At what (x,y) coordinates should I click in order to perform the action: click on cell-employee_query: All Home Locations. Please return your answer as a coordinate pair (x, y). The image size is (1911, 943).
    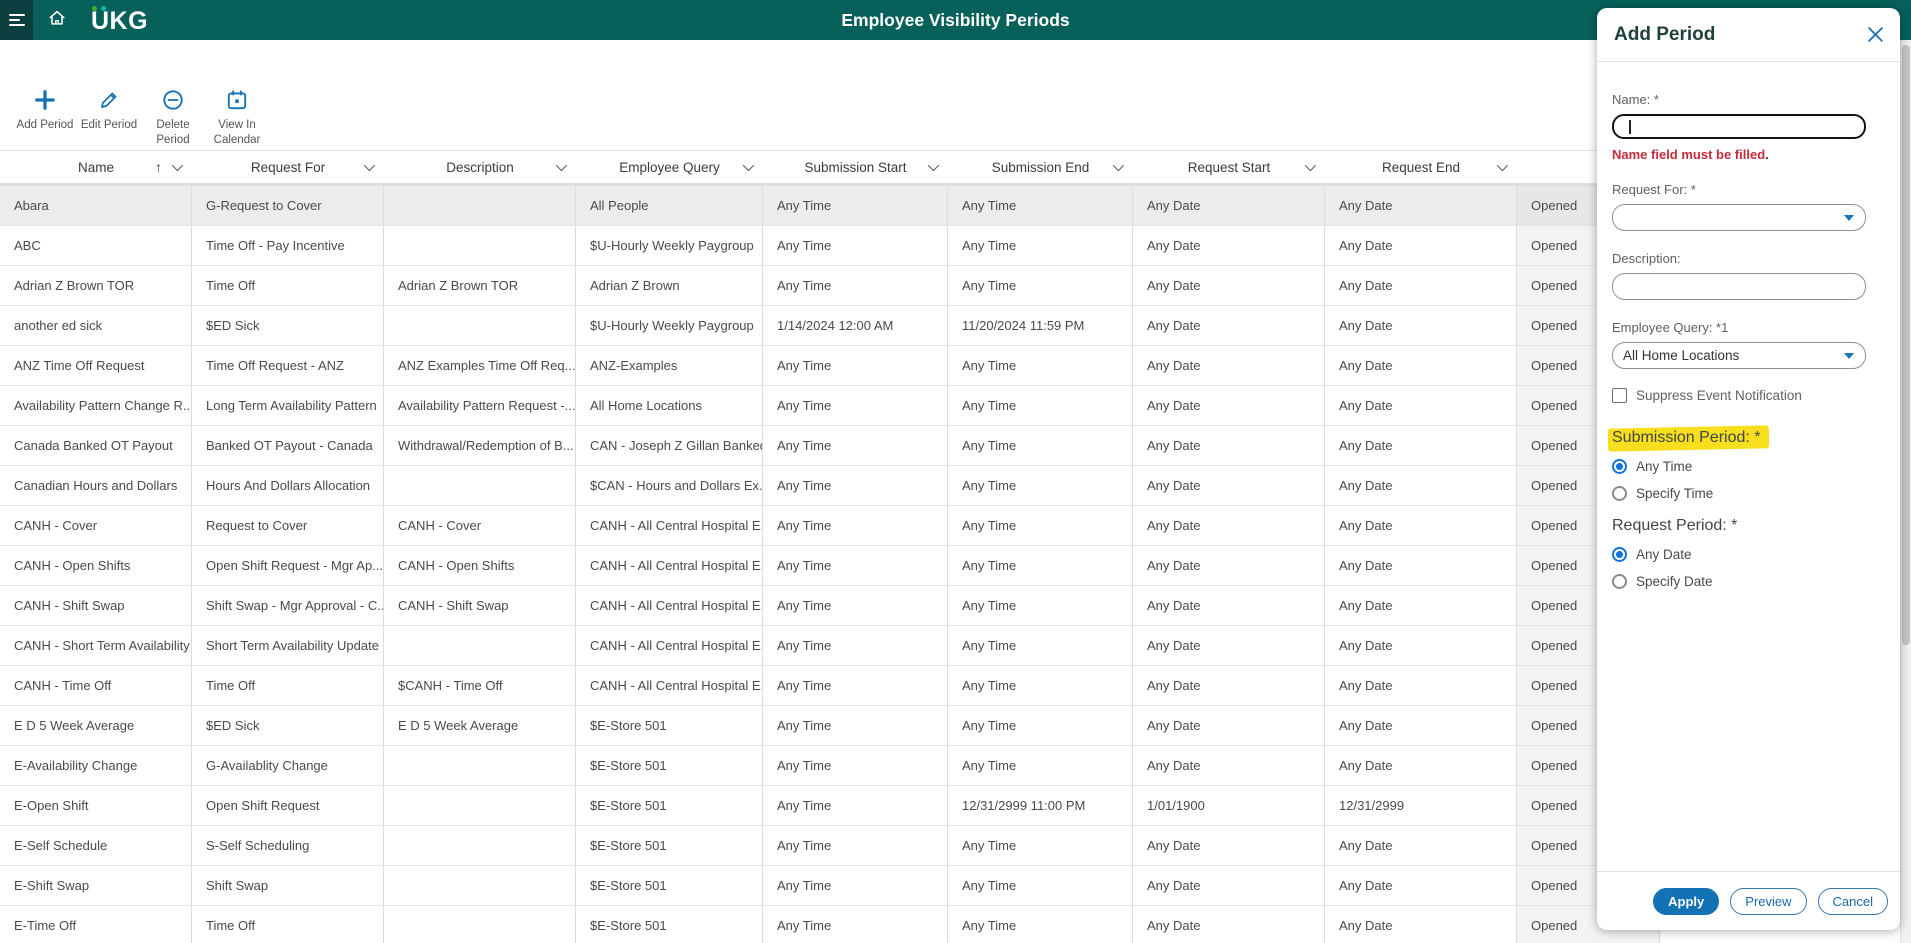
    Looking at the image, I should click on (669, 405).